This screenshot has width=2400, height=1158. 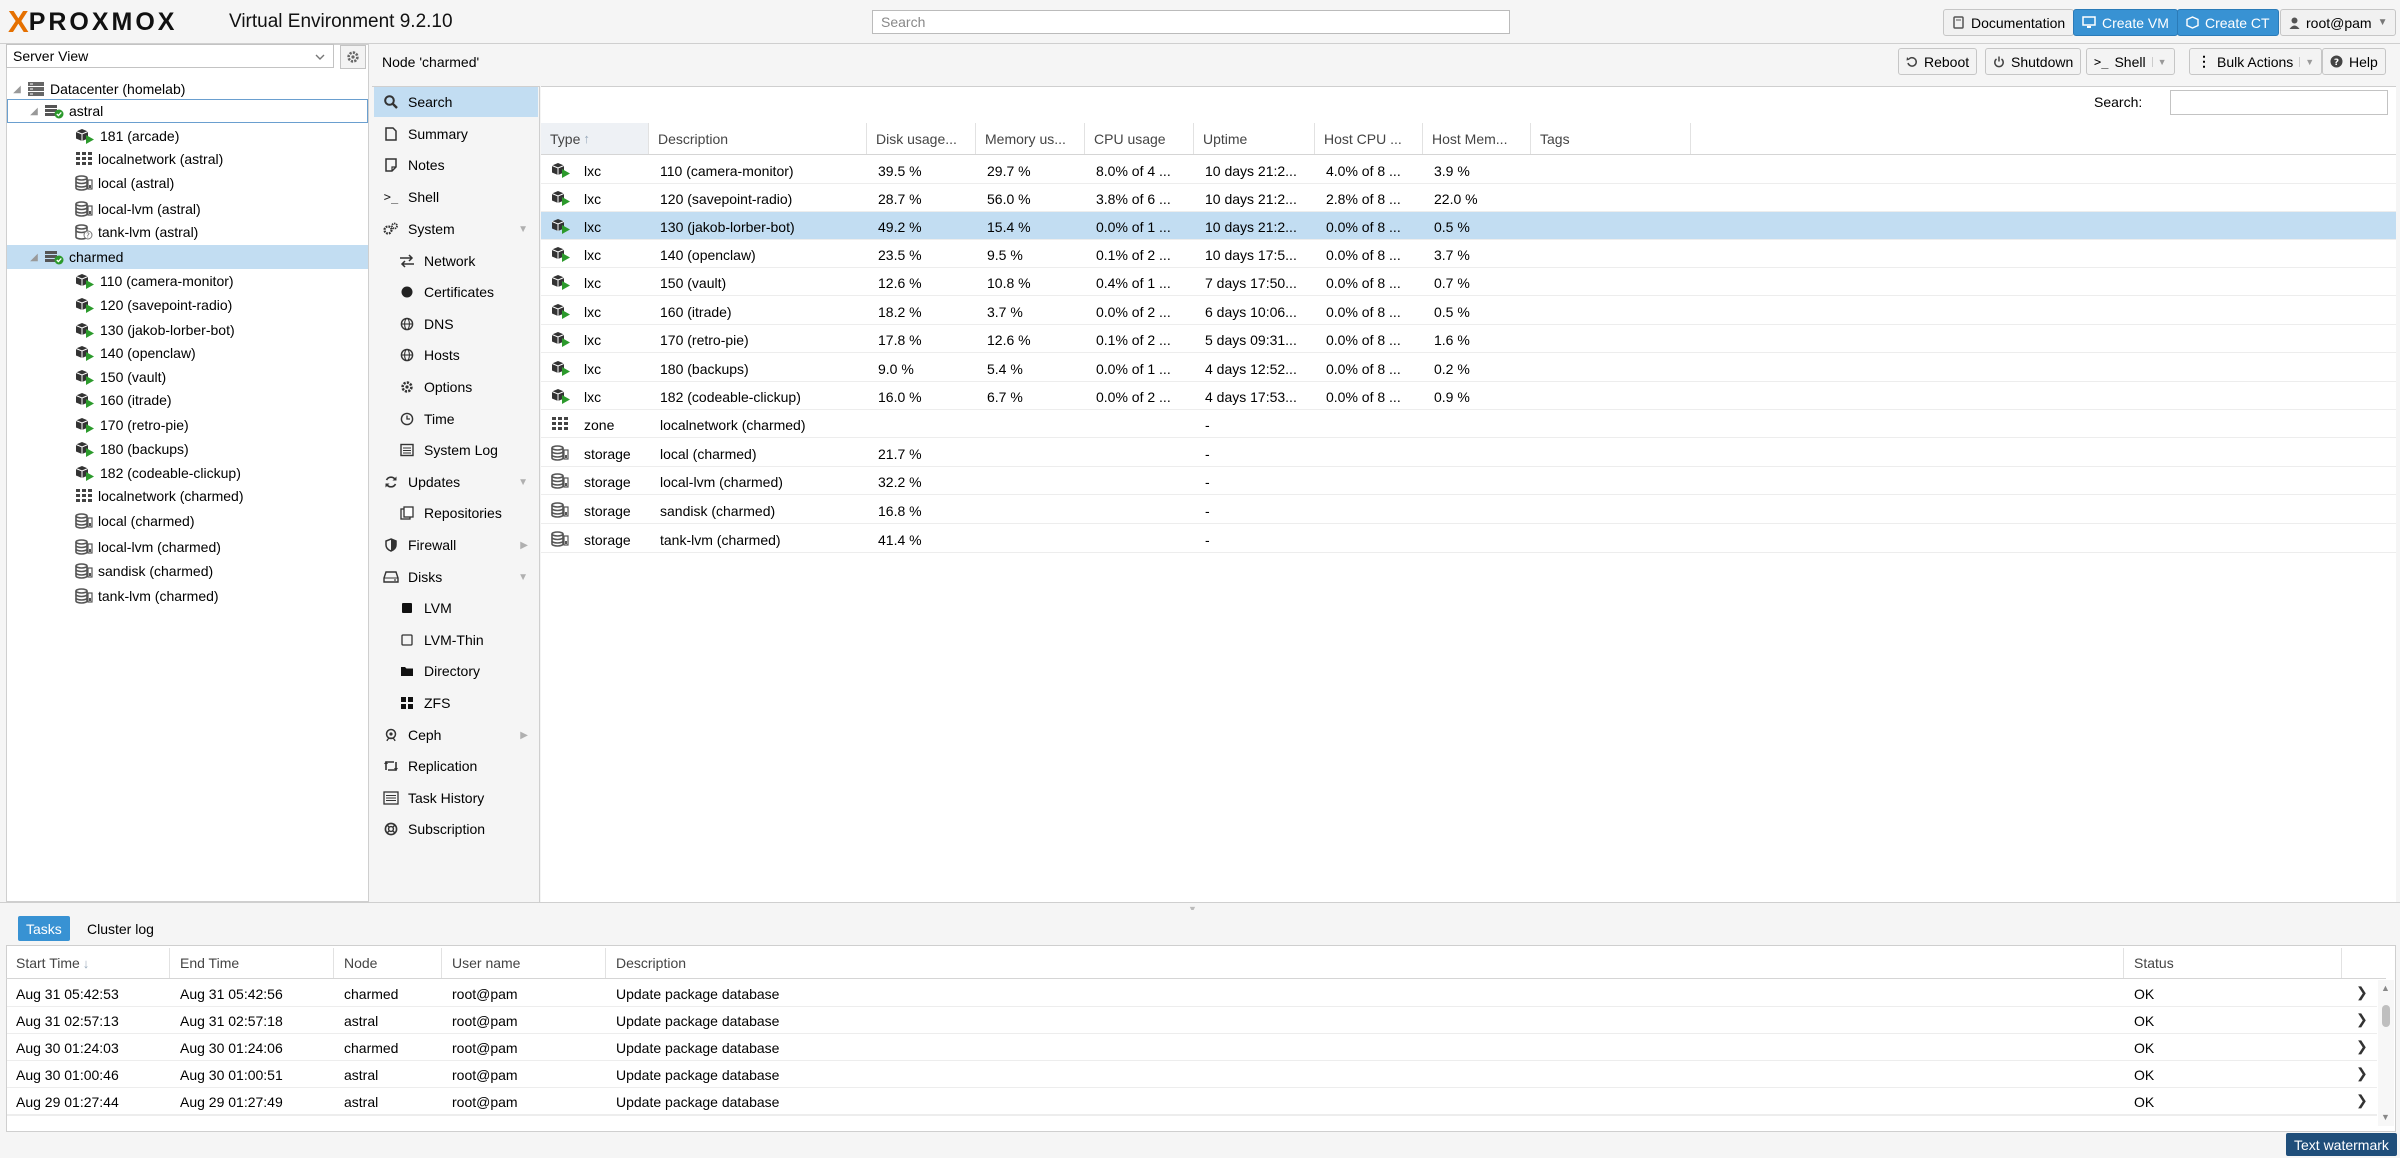 I want to click on help-button: ? Help, so click(x=2354, y=61).